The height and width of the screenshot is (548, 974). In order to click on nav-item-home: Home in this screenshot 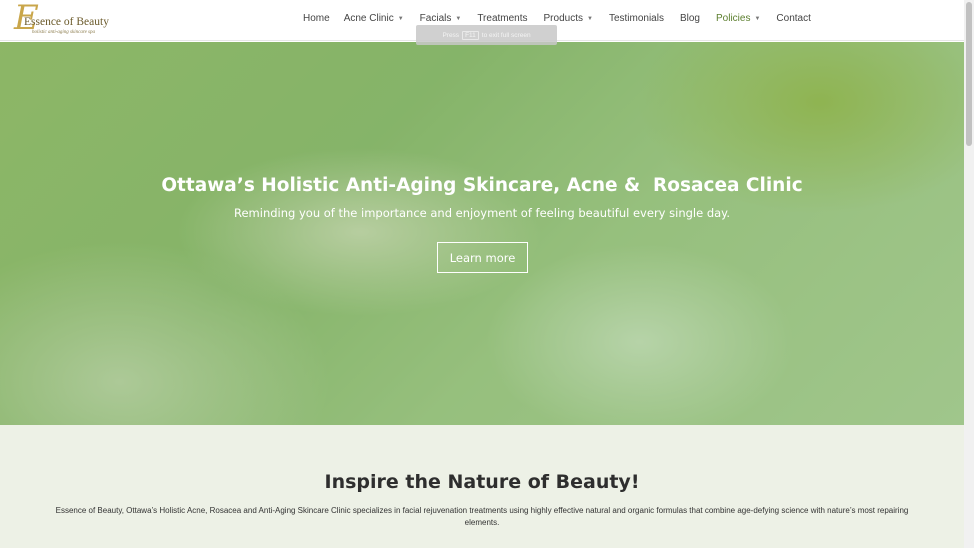, I will do `click(316, 18)`.